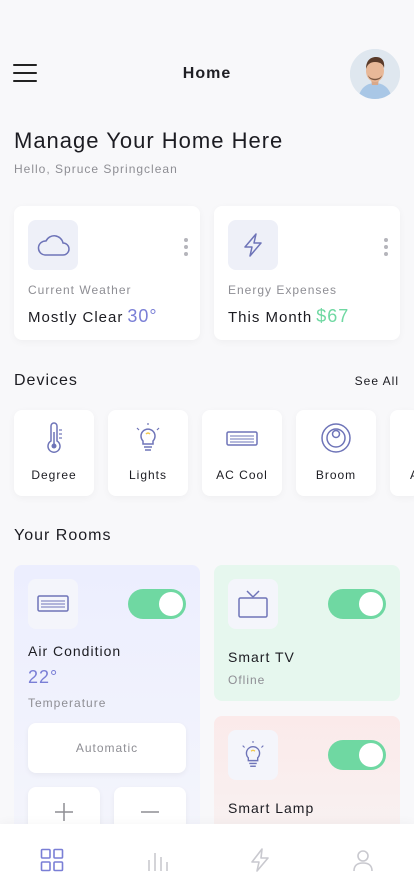 The height and width of the screenshot is (896, 414). I want to click on see-all-link: See All, so click(377, 381).